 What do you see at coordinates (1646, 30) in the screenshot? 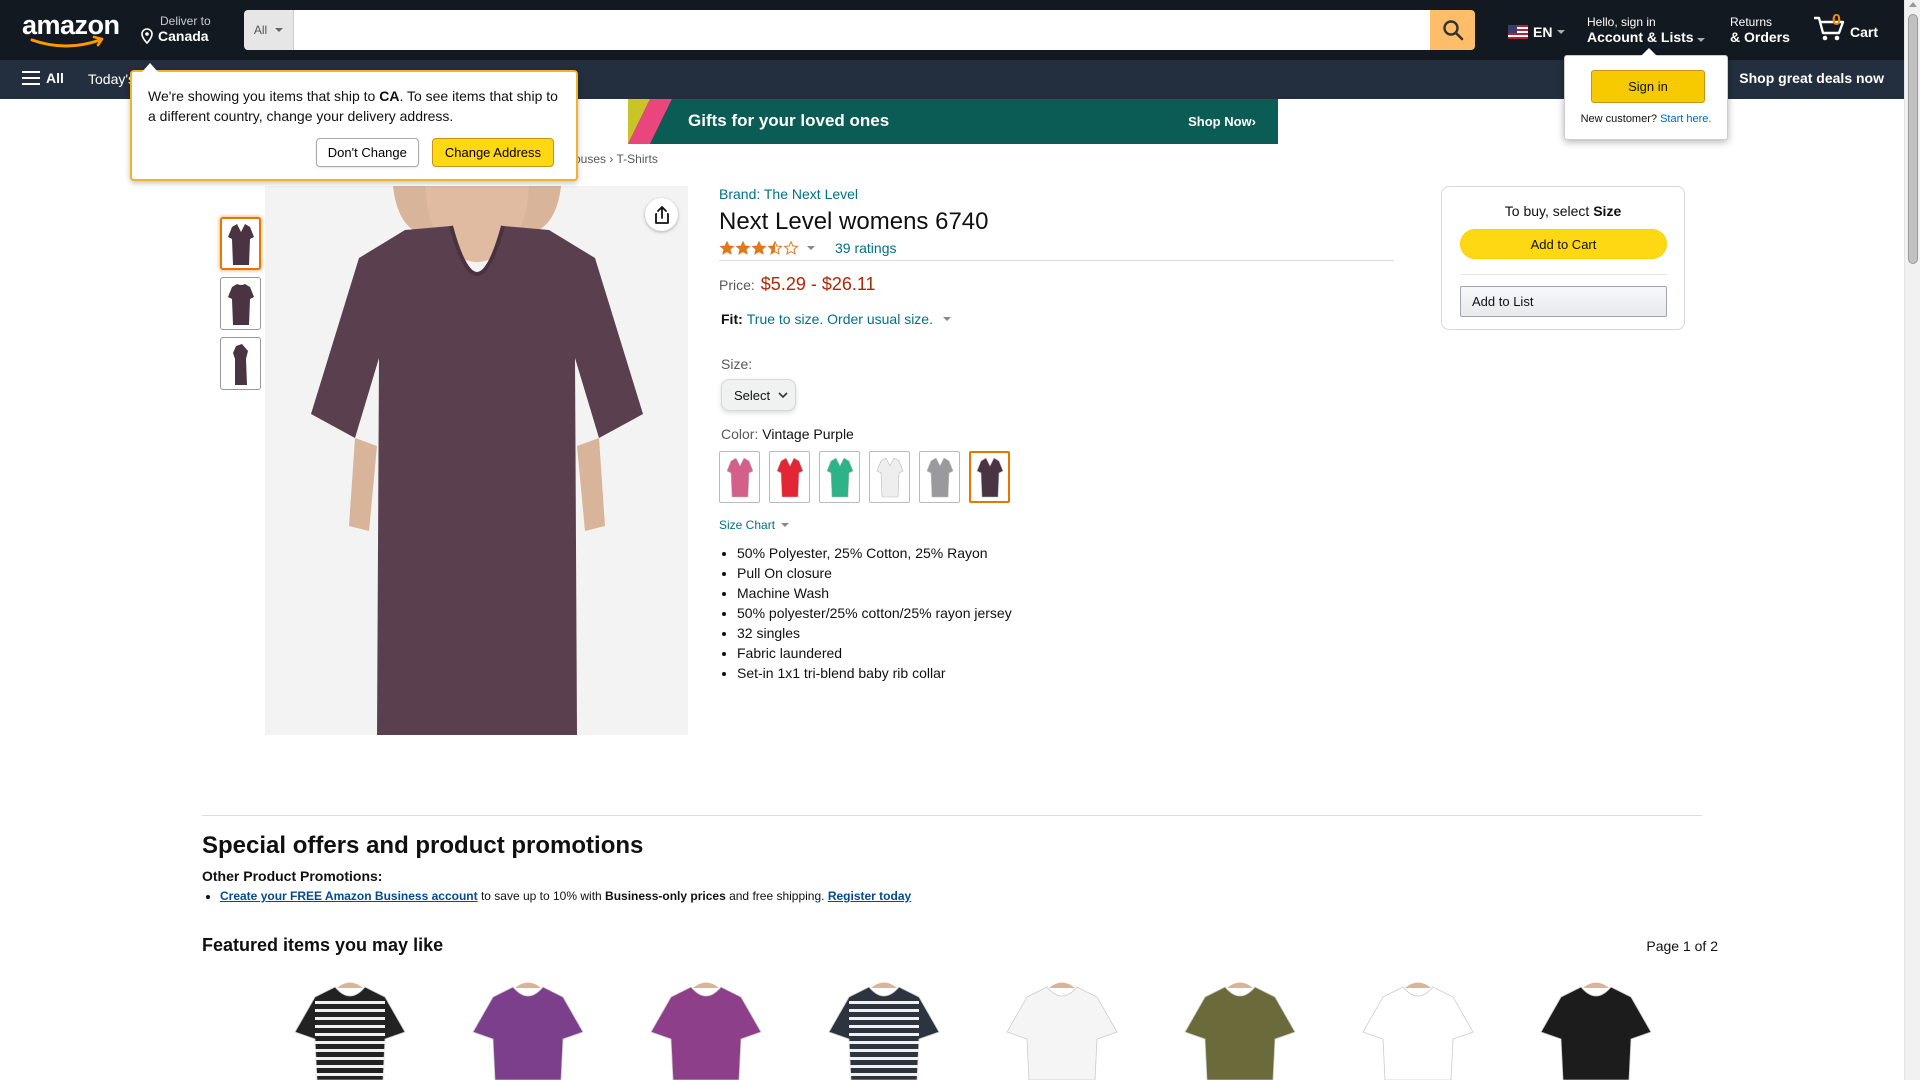
I see `account-lists: Hello, sign in Account & Lists` at bounding box center [1646, 30].